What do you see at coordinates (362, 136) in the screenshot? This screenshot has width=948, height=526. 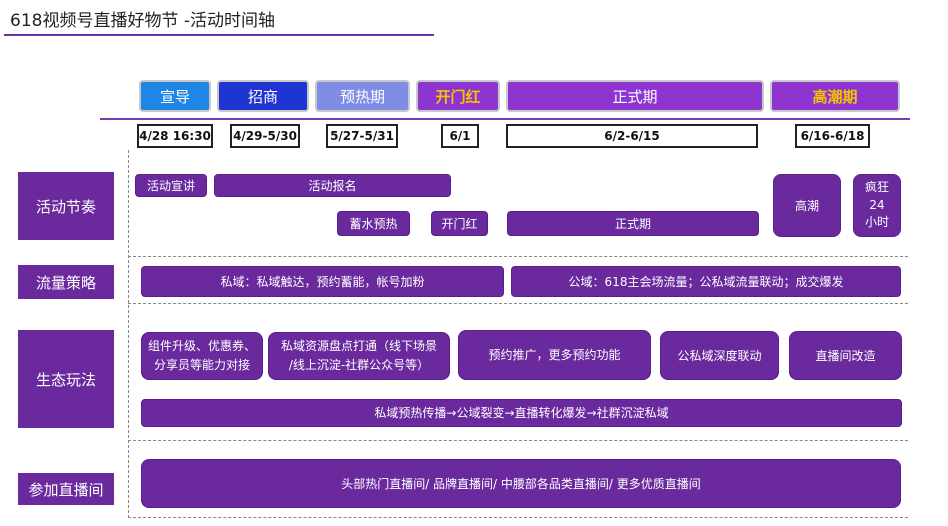 I see `date-label: 5/27-5/31` at bounding box center [362, 136].